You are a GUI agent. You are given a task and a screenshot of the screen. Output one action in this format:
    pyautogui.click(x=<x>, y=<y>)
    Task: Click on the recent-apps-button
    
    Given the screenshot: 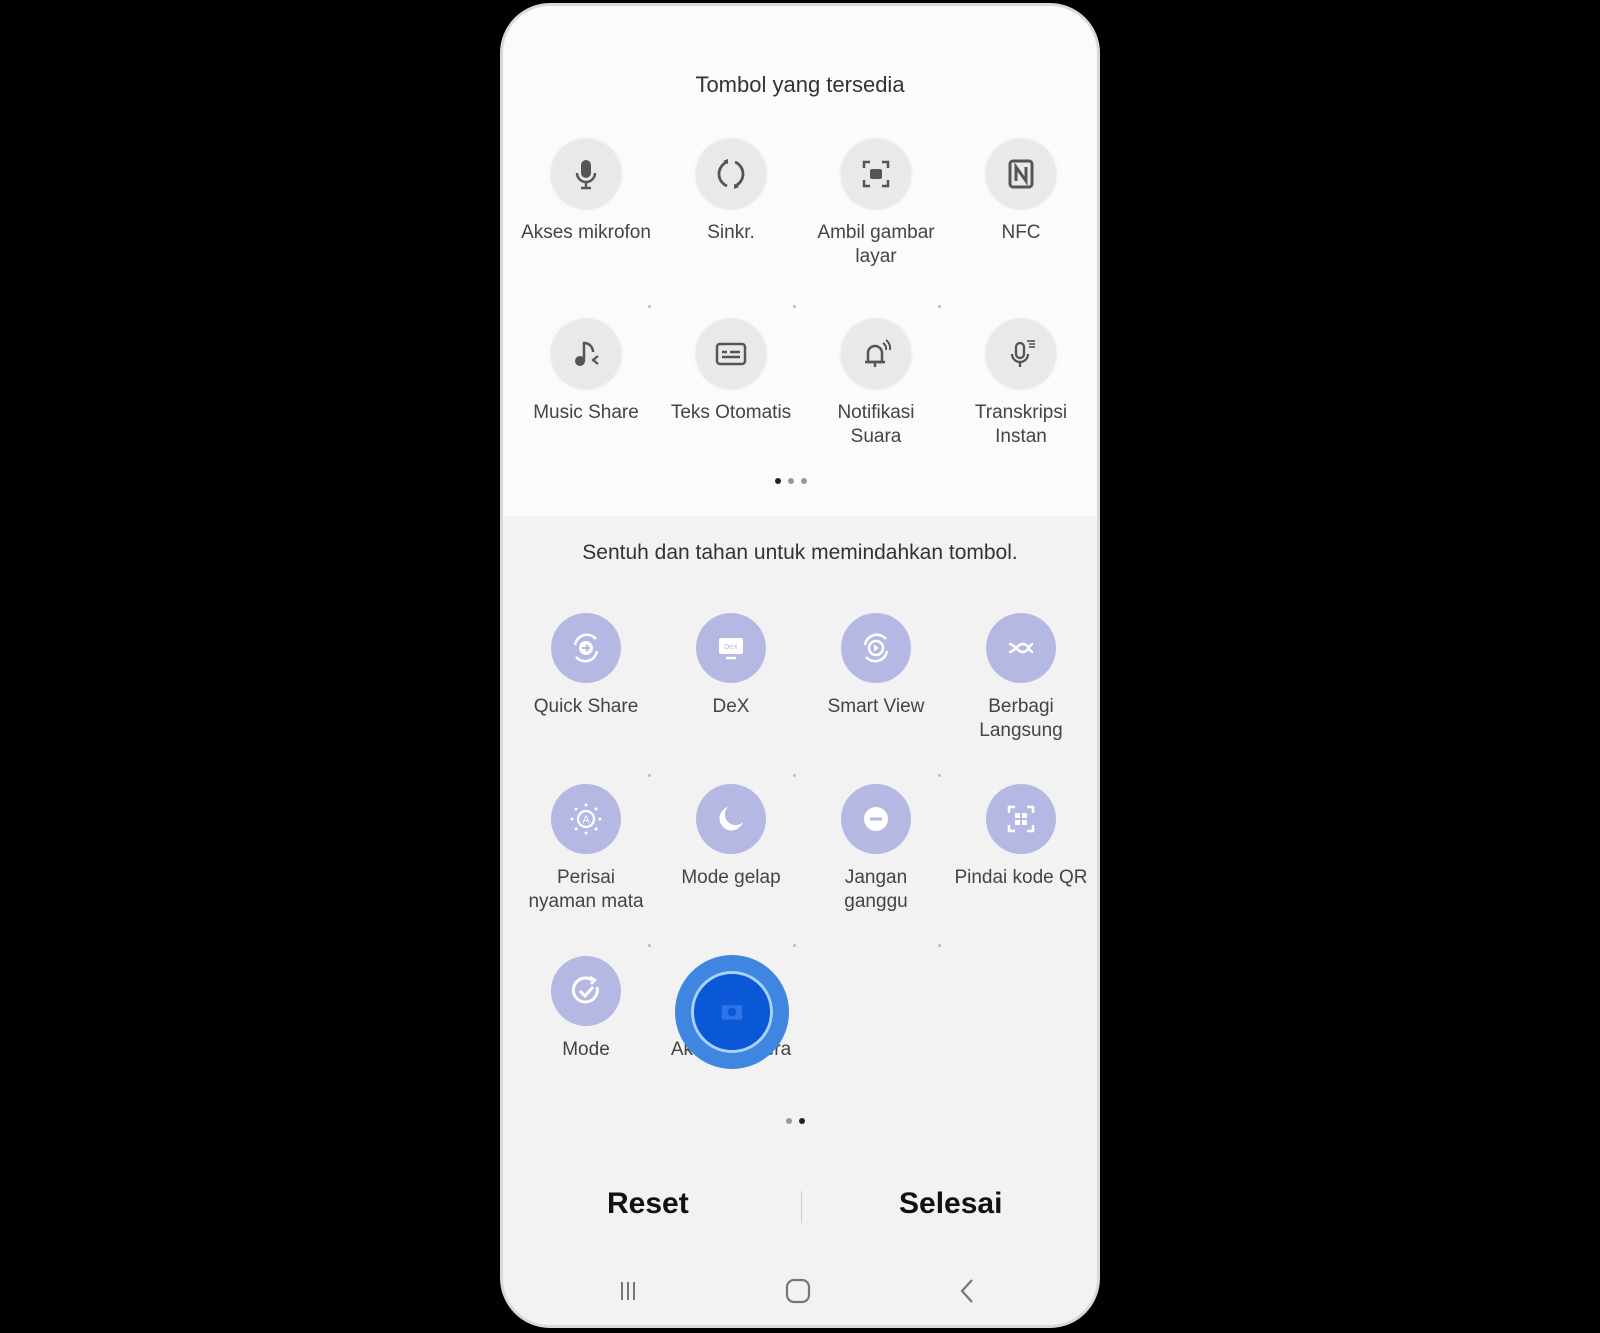 What is the action you would take?
    pyautogui.click(x=628, y=1291)
    